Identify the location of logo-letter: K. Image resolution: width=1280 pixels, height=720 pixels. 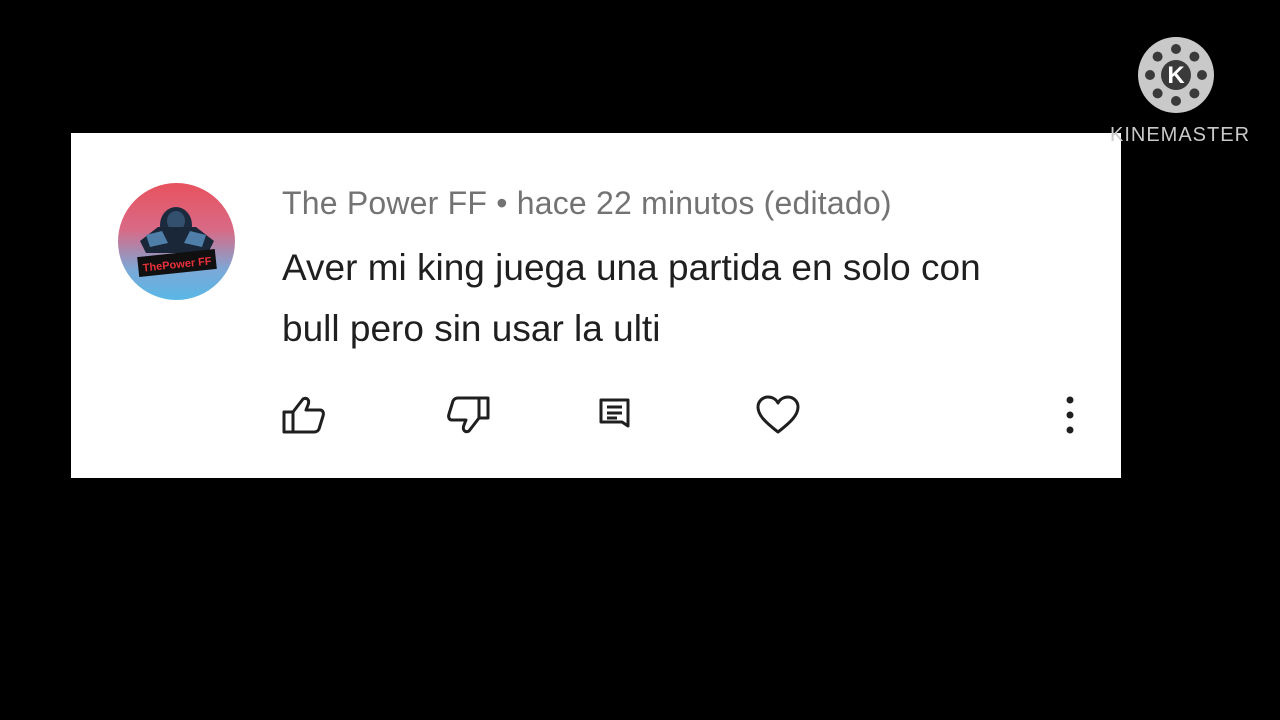
(1176, 75).